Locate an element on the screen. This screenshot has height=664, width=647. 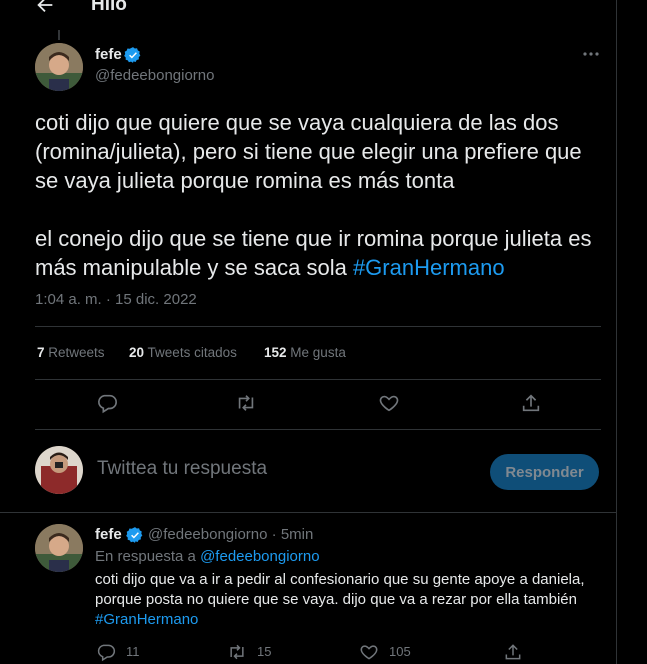
in-reply-to: En respuesta a @fedeebongiorno is located at coordinates (207, 556).